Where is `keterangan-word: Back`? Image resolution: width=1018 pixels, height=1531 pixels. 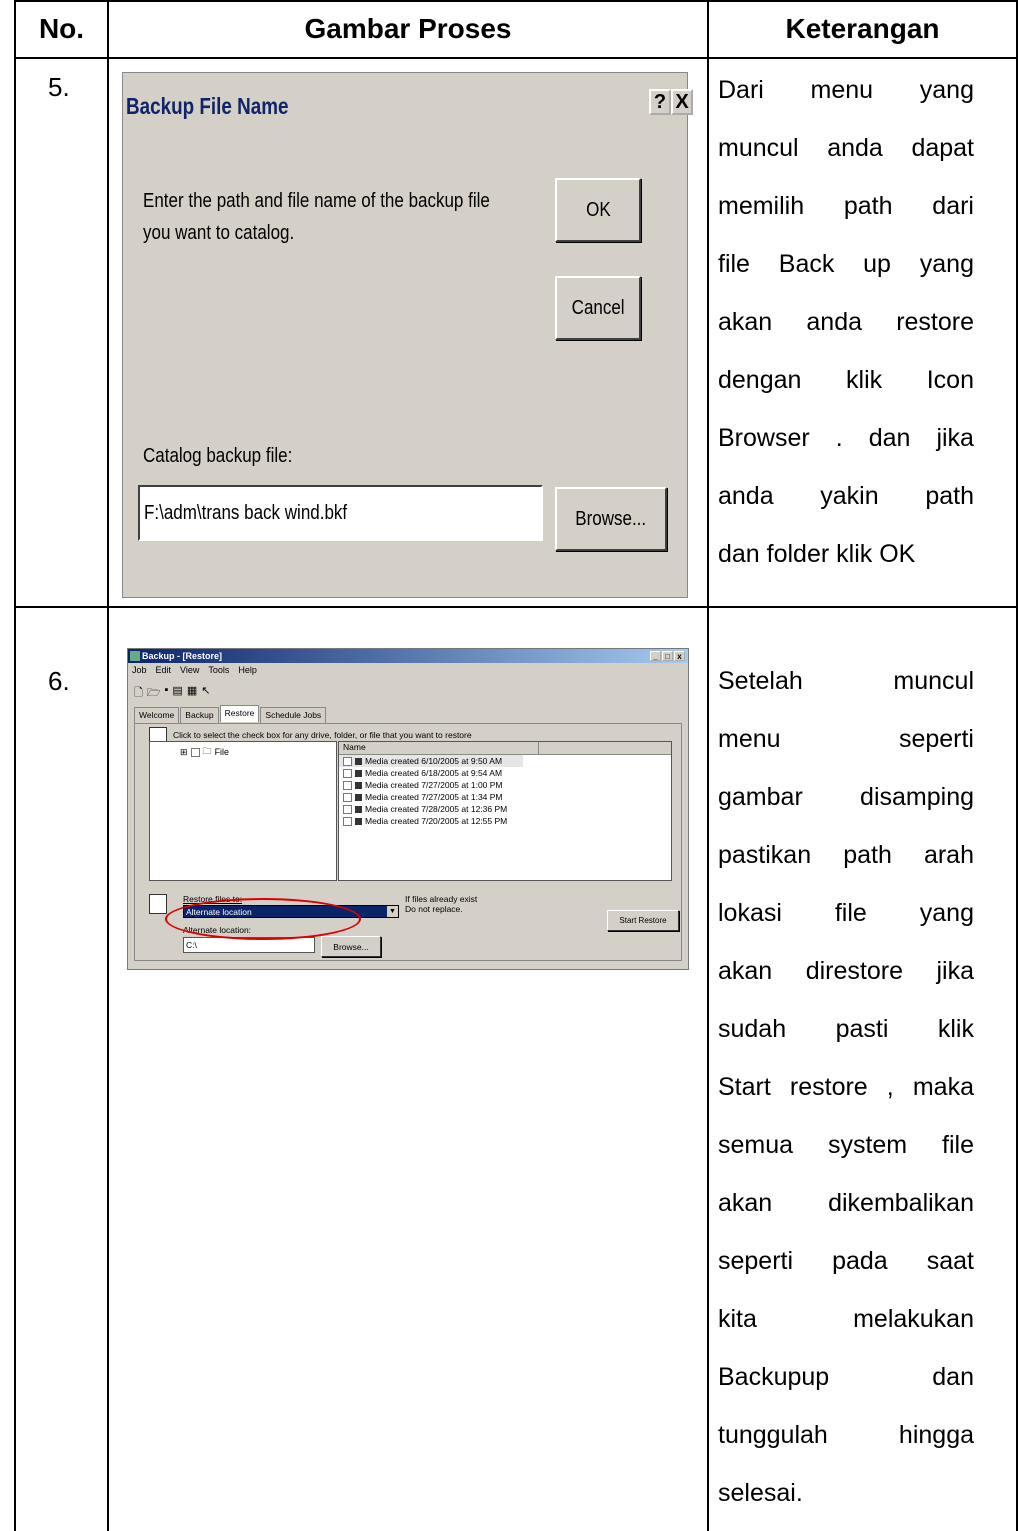 keterangan-word: Back is located at coordinates (806, 264).